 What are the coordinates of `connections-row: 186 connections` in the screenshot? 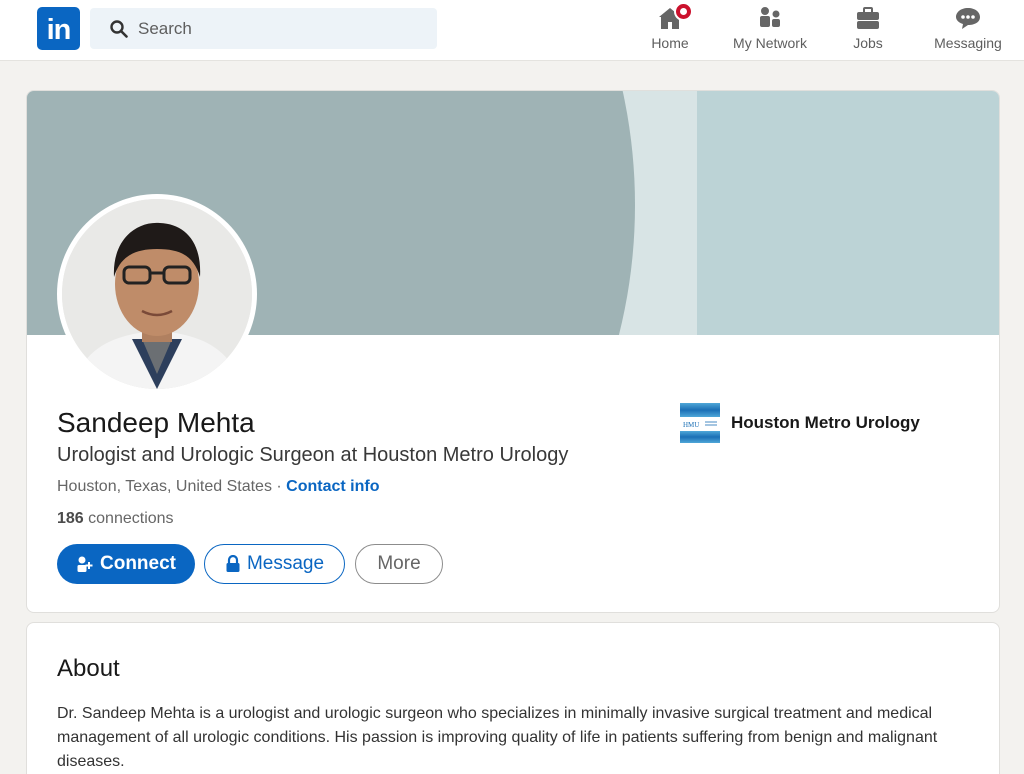 It's located at (115, 519).